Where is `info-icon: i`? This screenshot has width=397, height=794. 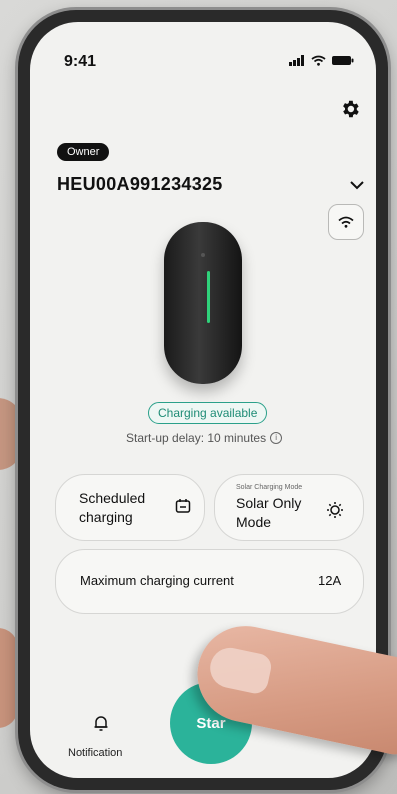
info-icon: i is located at coordinates (276, 438).